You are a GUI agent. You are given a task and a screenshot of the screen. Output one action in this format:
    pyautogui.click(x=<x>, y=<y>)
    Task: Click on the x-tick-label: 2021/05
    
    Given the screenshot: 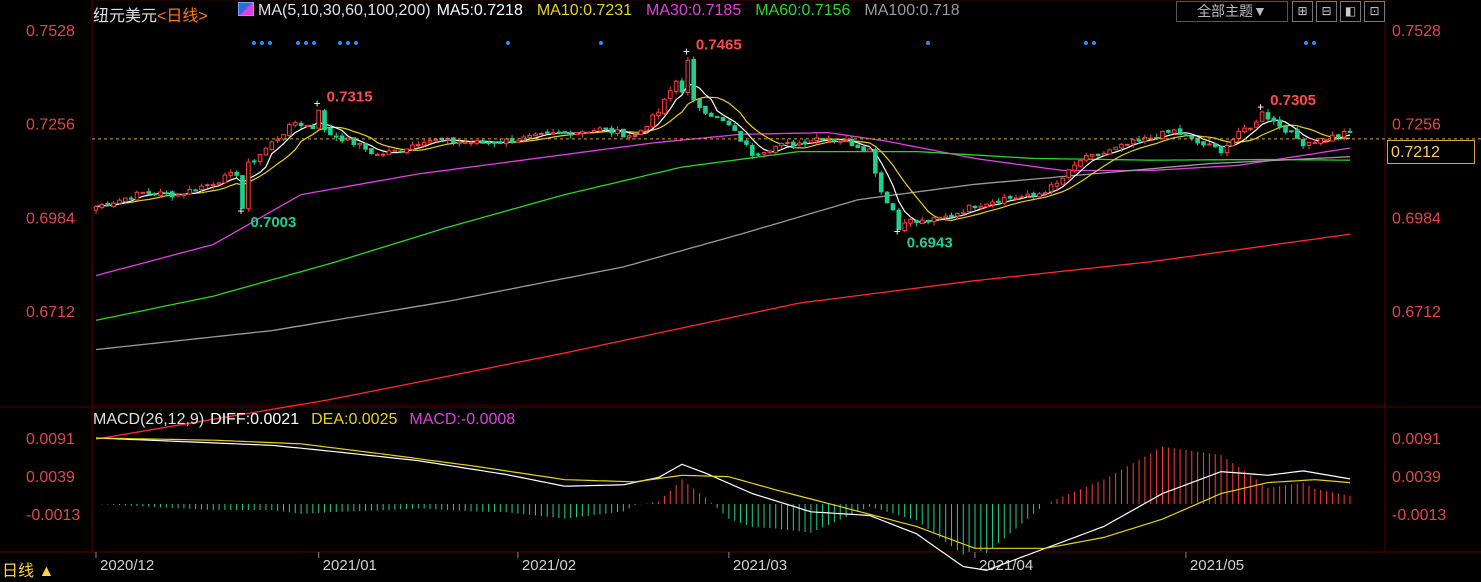 What is the action you would take?
    pyautogui.click(x=1217, y=565)
    